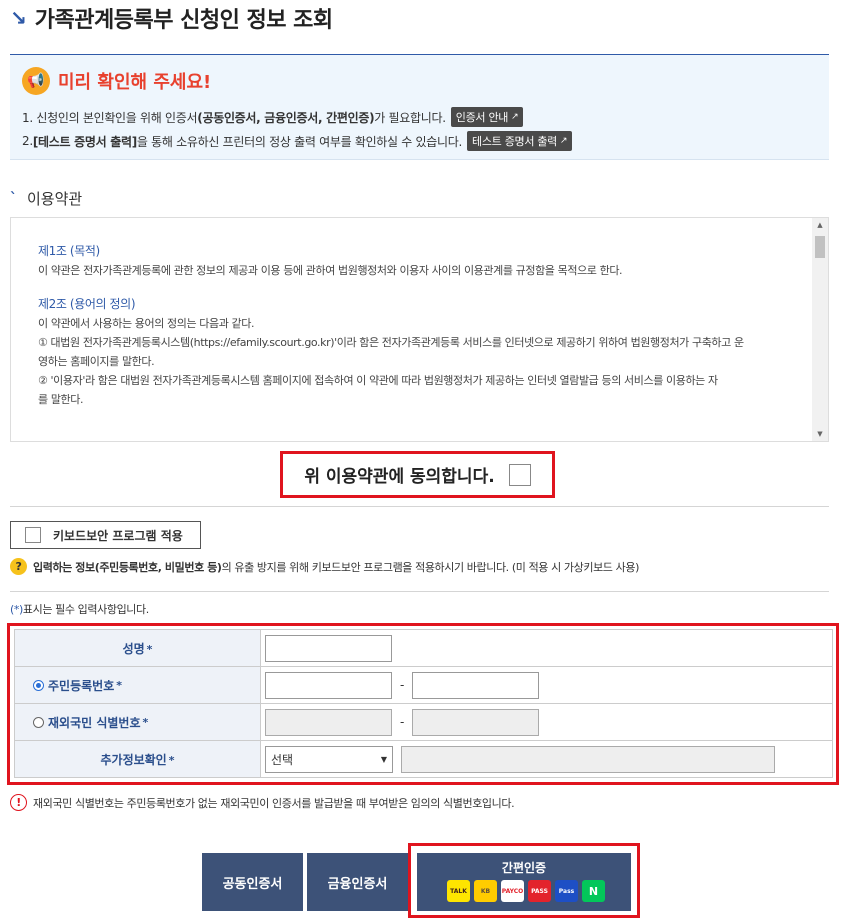 The image size is (850, 923). I want to click on notice-line1-text: 1. 신청인의 본인확인을 위해 인증서, so click(110, 117).